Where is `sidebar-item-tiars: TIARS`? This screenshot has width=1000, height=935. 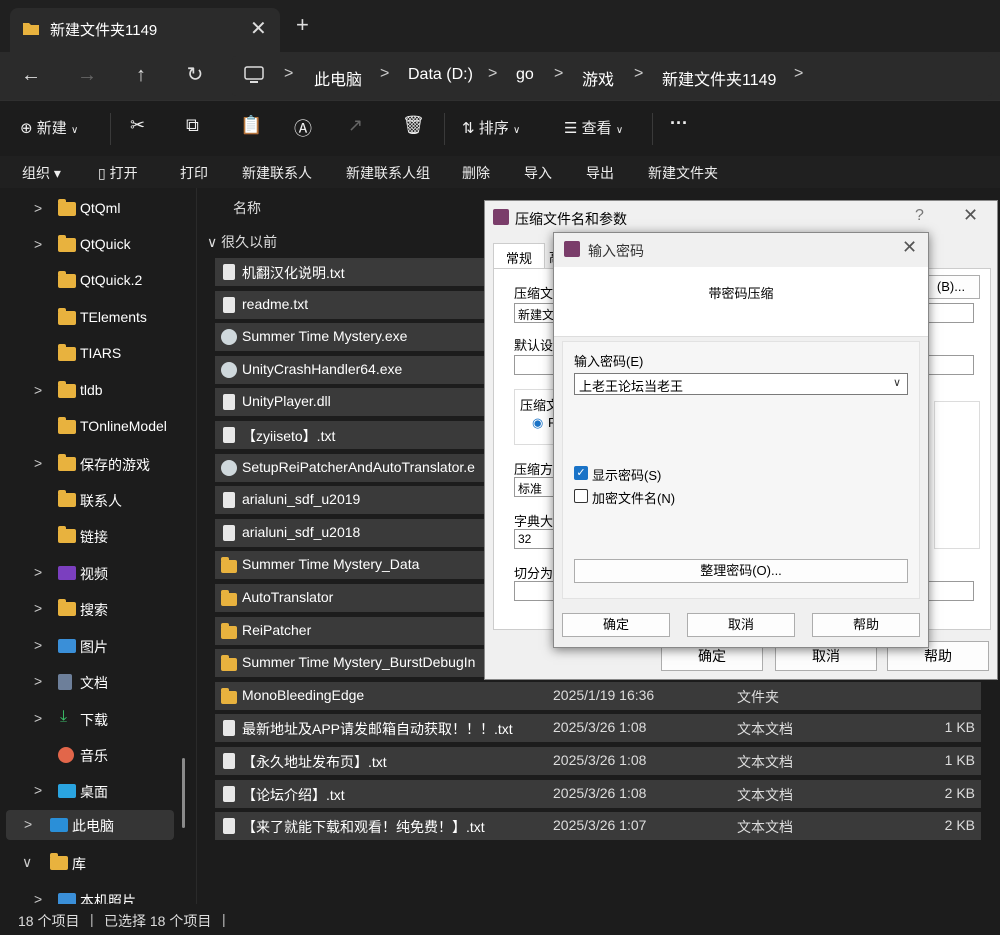
sidebar-item-tiars: TIARS is located at coordinates (95, 354).